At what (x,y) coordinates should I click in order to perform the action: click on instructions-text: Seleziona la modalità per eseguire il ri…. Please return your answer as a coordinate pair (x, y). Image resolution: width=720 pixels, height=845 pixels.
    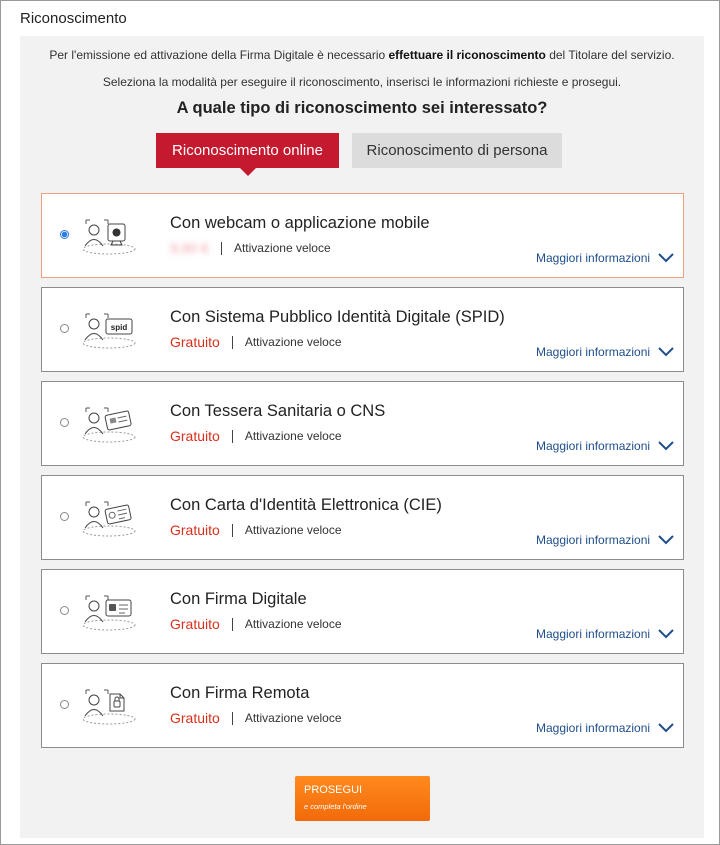
    Looking at the image, I should click on (362, 82).